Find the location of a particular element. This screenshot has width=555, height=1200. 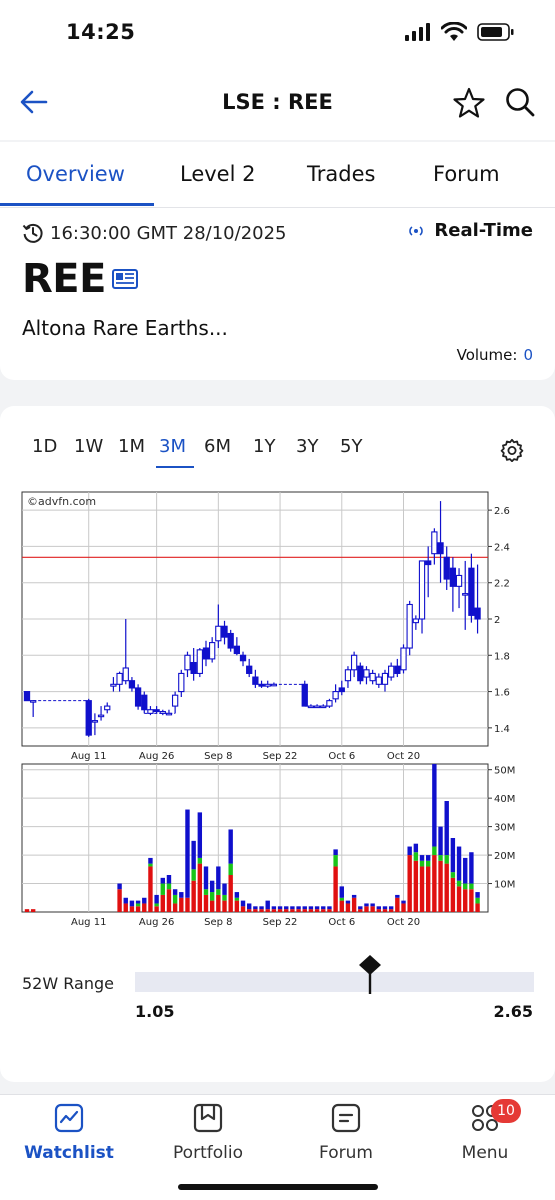

volume-x-label: Oct 20 is located at coordinates (403, 922).